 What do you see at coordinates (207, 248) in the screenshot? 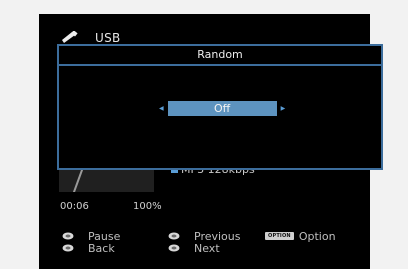
I see `hint-next-label: Next` at bounding box center [207, 248].